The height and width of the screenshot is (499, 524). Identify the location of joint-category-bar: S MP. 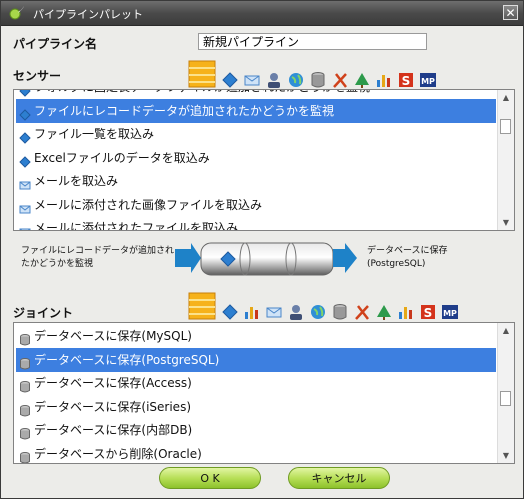
(325, 306).